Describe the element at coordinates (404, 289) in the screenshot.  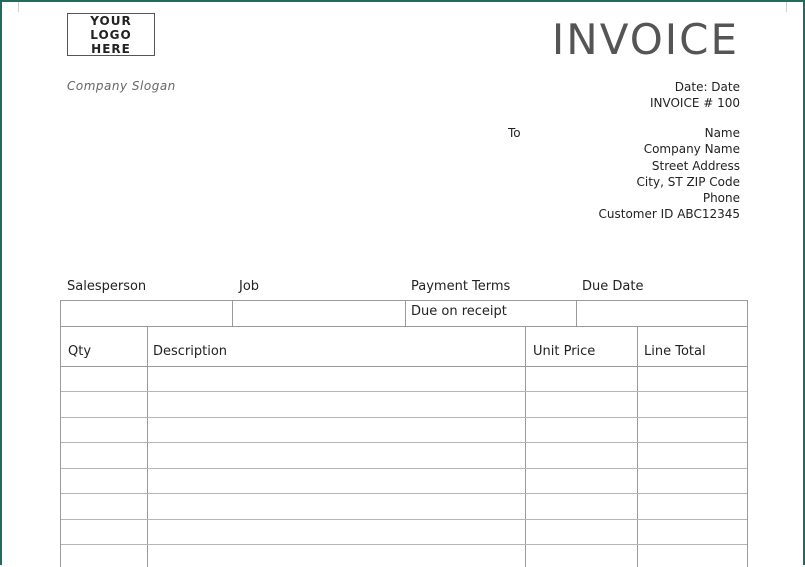
I see `info-table-header: Salesperson Job Payment Terms Due Date` at that location.